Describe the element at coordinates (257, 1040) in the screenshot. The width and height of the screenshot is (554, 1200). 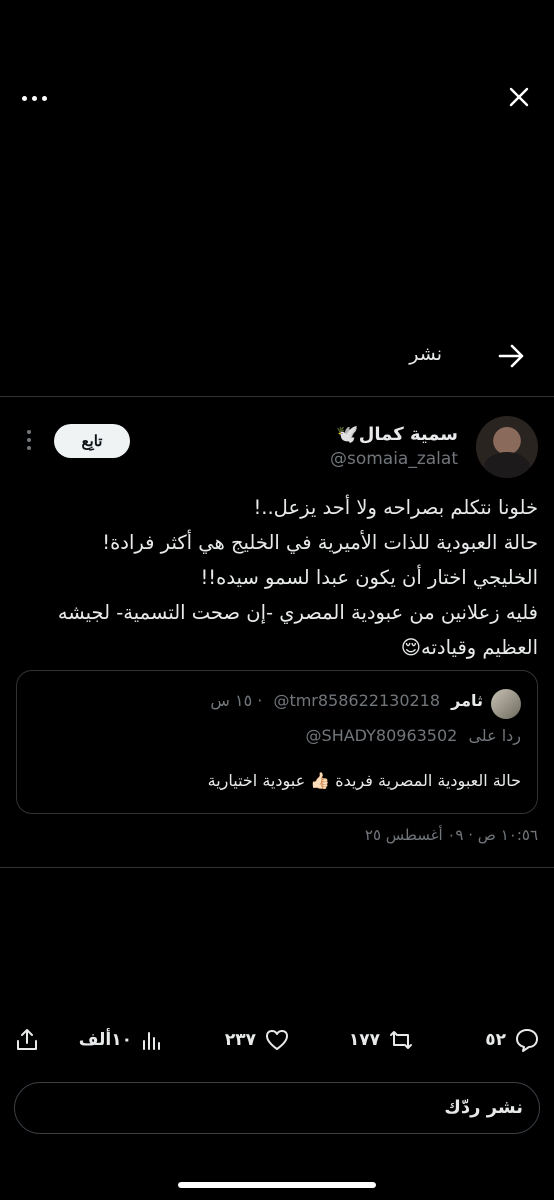
I see `like-action: ٢٣٧` at that location.